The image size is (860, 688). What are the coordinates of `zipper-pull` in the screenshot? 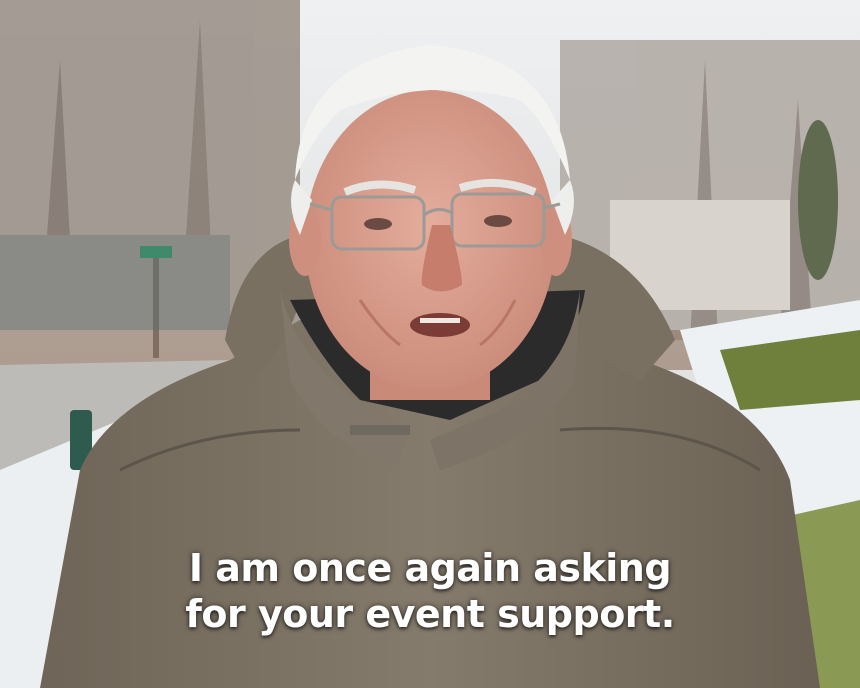 It's located at (380, 430).